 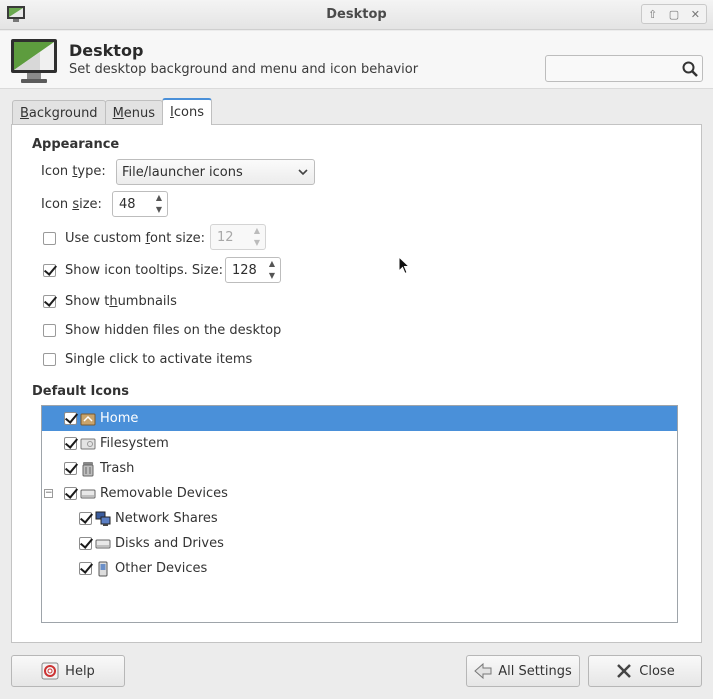 I want to click on tooltip-size-value: 128, so click(x=244, y=270).